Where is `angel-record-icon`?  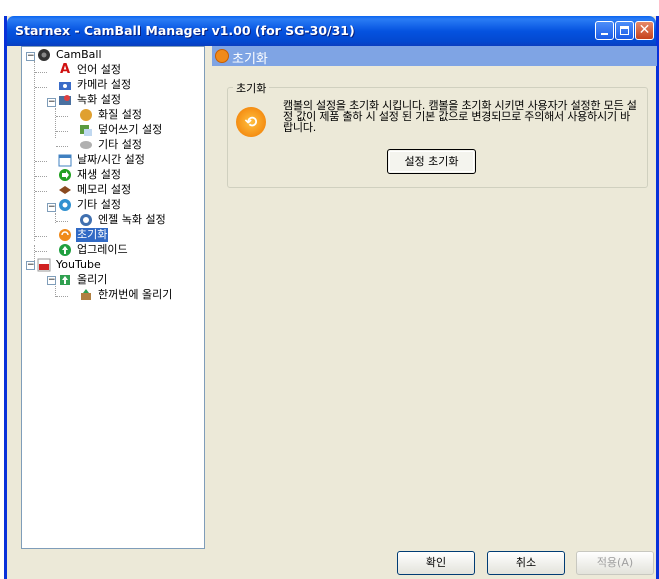
angel-record-icon is located at coordinates (86, 220).